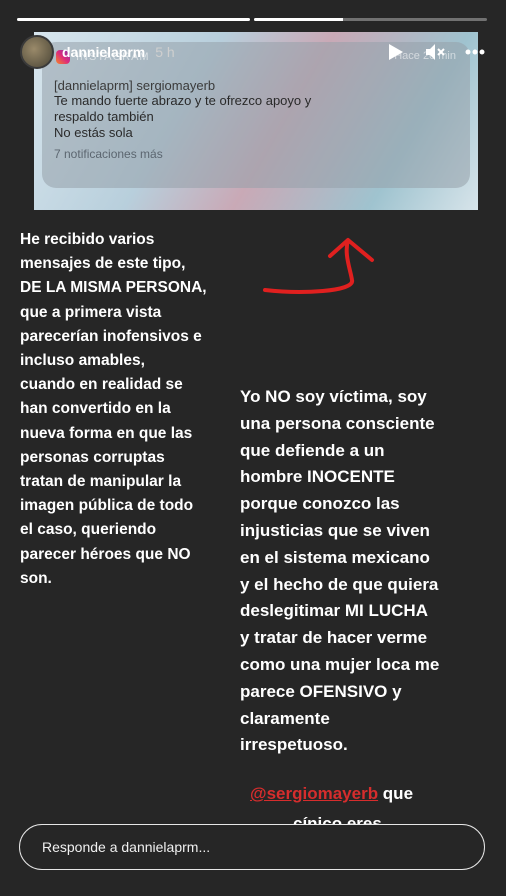 The image size is (506, 896). What do you see at coordinates (103, 52) in the screenshot?
I see `username: dannielaprm` at bounding box center [103, 52].